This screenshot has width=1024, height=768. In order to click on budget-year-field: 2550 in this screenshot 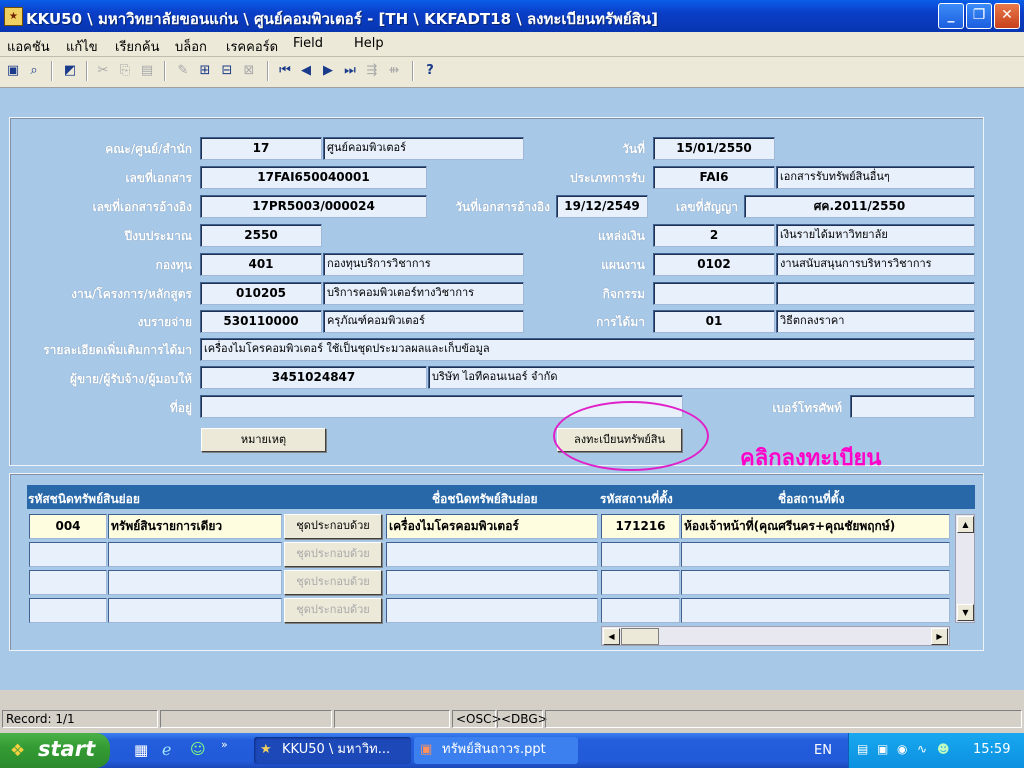, I will do `click(261, 235)`.